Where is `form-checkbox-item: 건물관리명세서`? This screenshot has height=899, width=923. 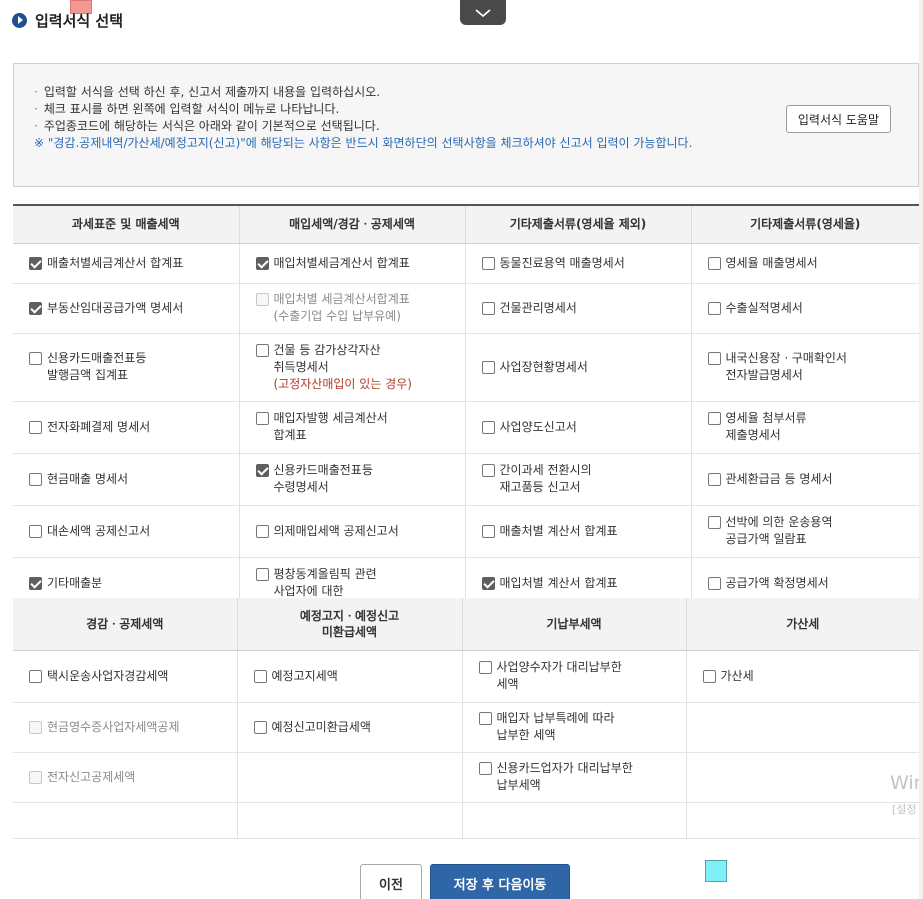 form-checkbox-item: 건물관리명세서 is located at coordinates (586, 308).